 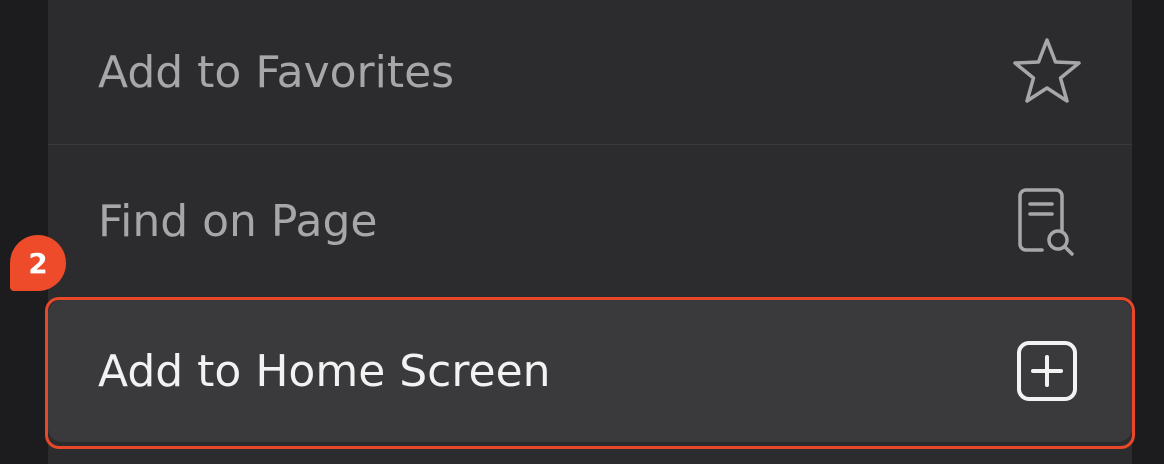 What do you see at coordinates (276, 72) in the screenshot?
I see `menu-item-label: Add to Favorites` at bounding box center [276, 72].